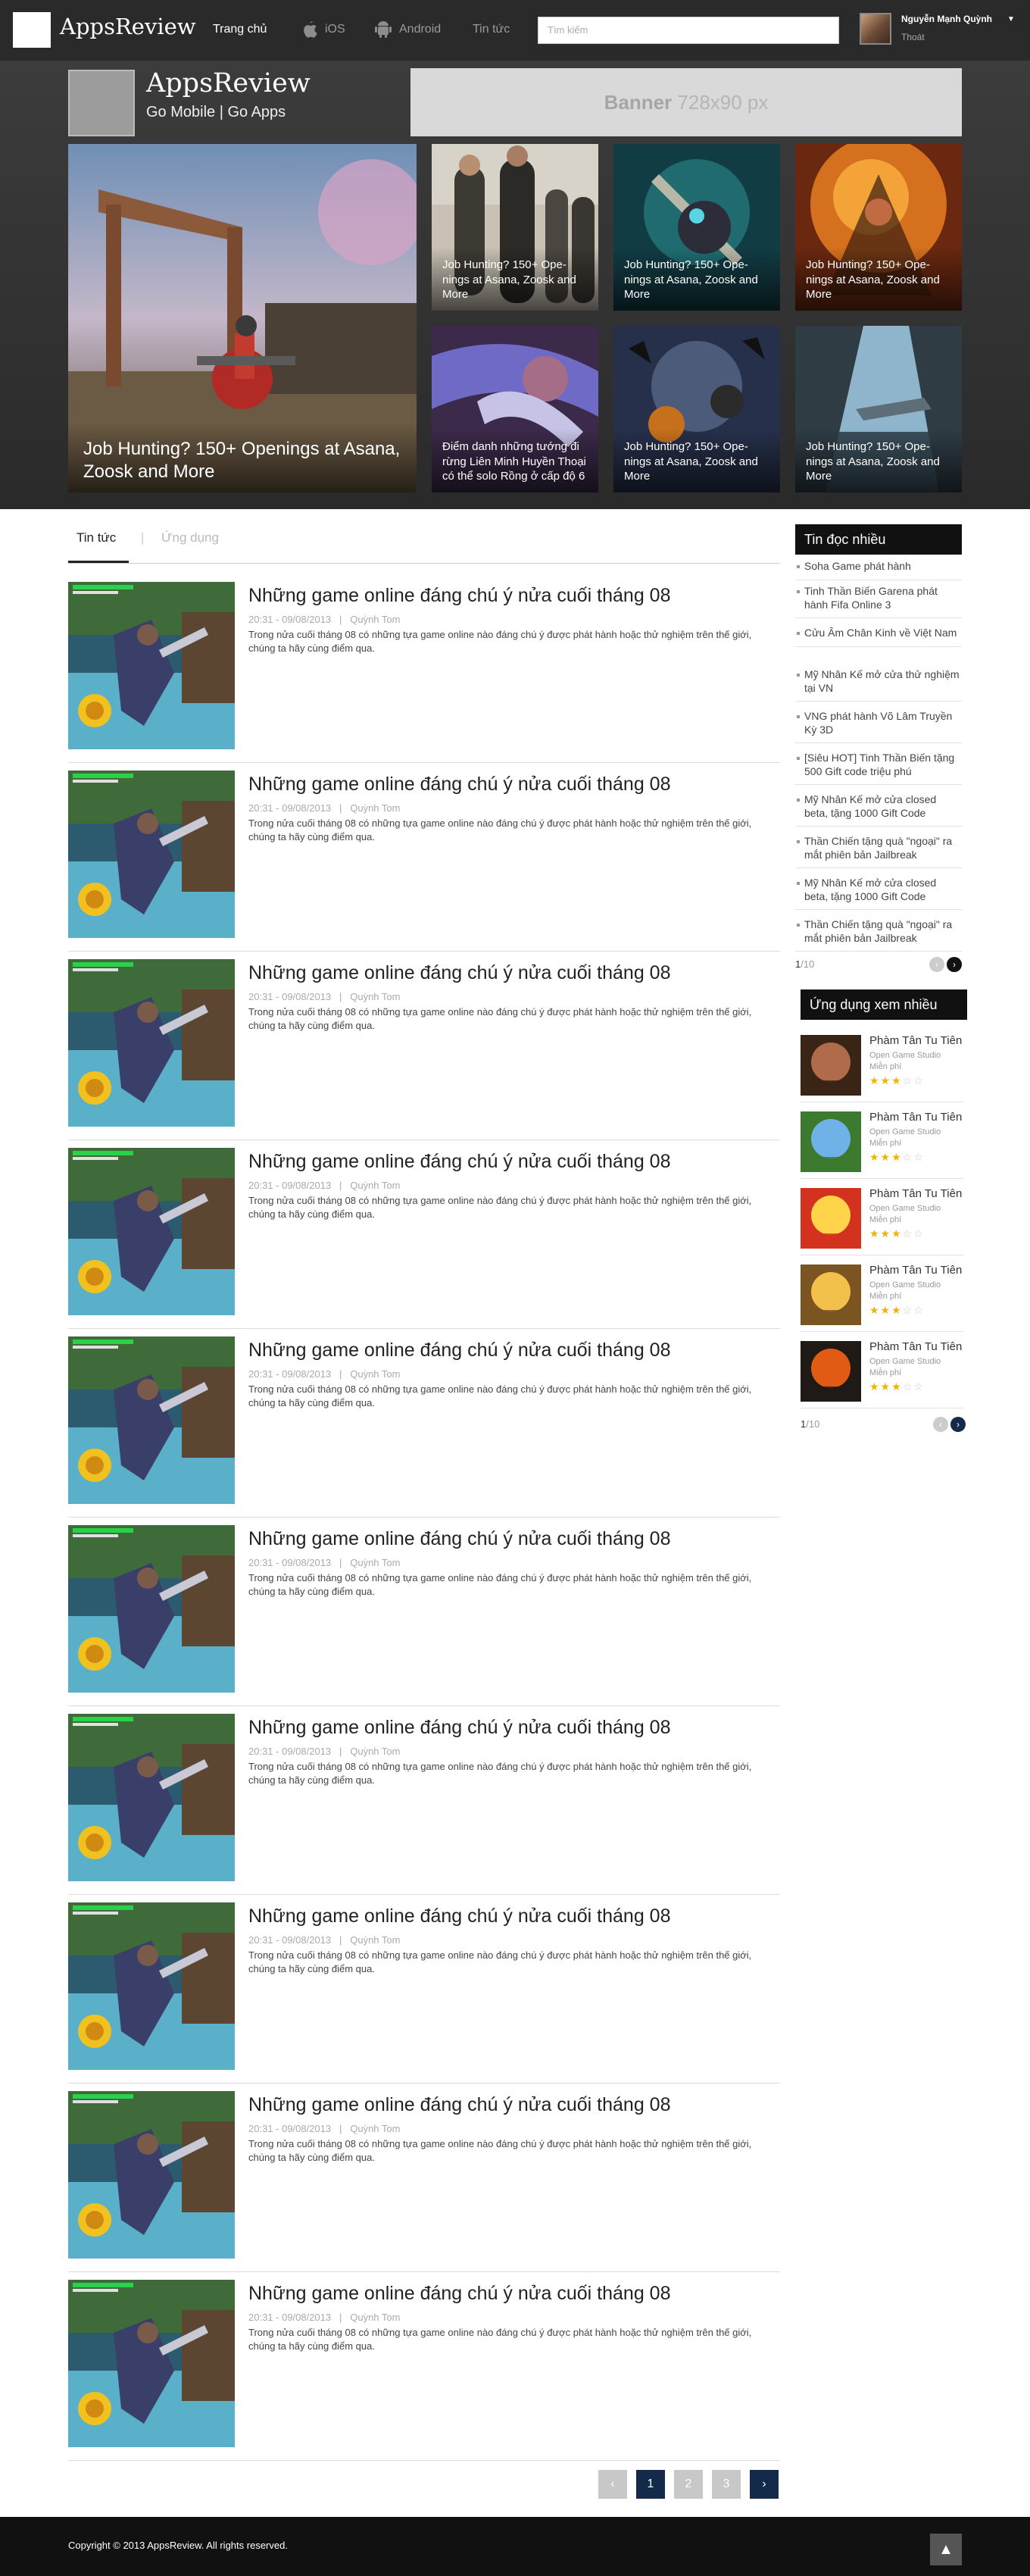 Image resolution: width=1030 pixels, height=2576 pixels. I want to click on warrior-portrait-icon, so click(831, 1065).